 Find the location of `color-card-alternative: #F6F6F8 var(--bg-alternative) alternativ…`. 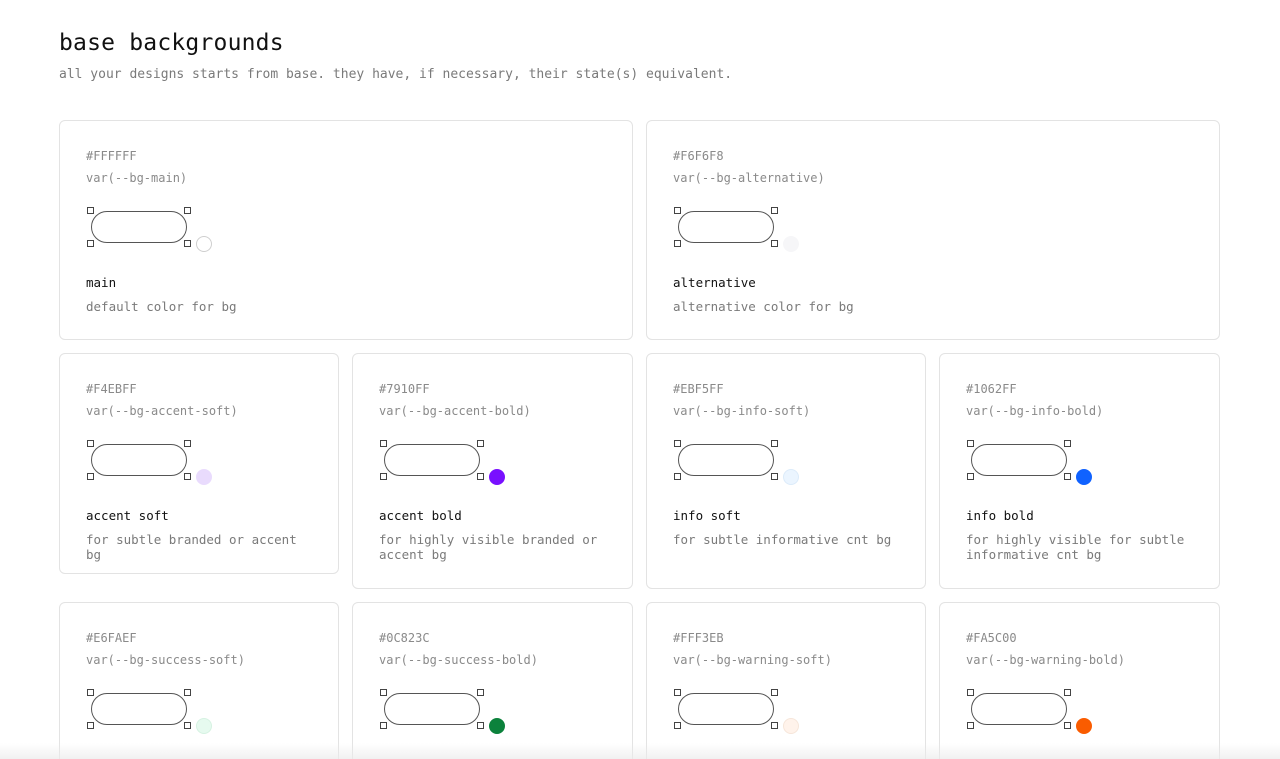

color-card-alternative: #F6F6F8 var(--bg-alternative) alternativ… is located at coordinates (933, 230).